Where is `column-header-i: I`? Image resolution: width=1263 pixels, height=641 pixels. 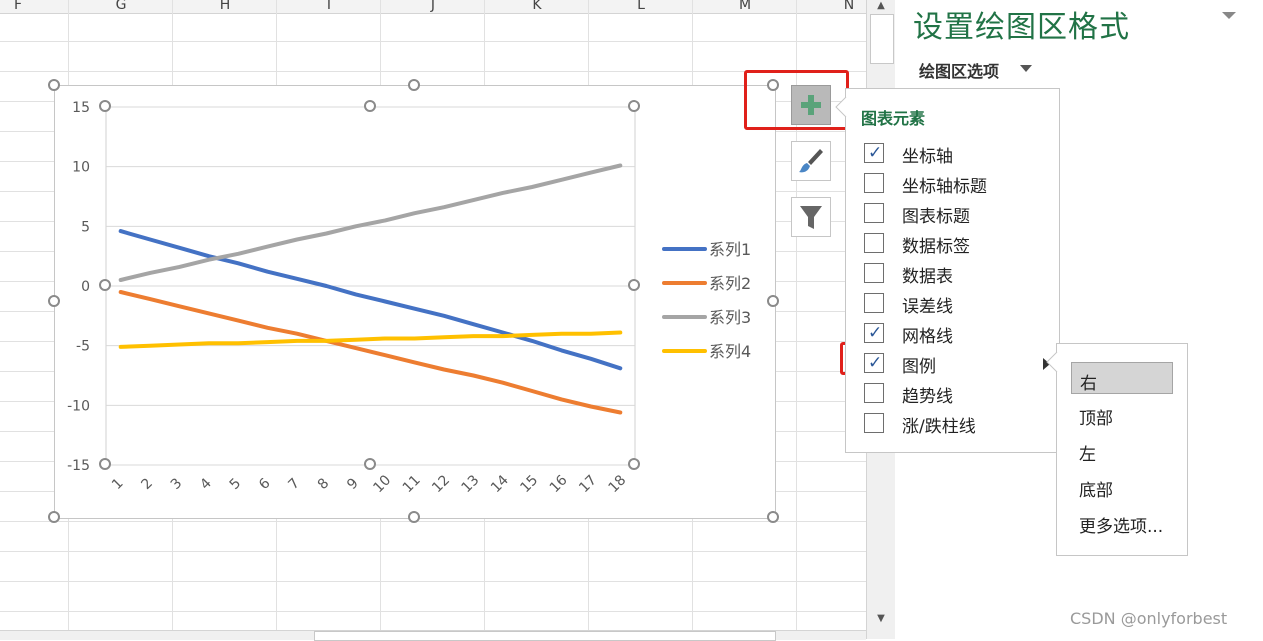
column-header-i: I is located at coordinates (329, 6).